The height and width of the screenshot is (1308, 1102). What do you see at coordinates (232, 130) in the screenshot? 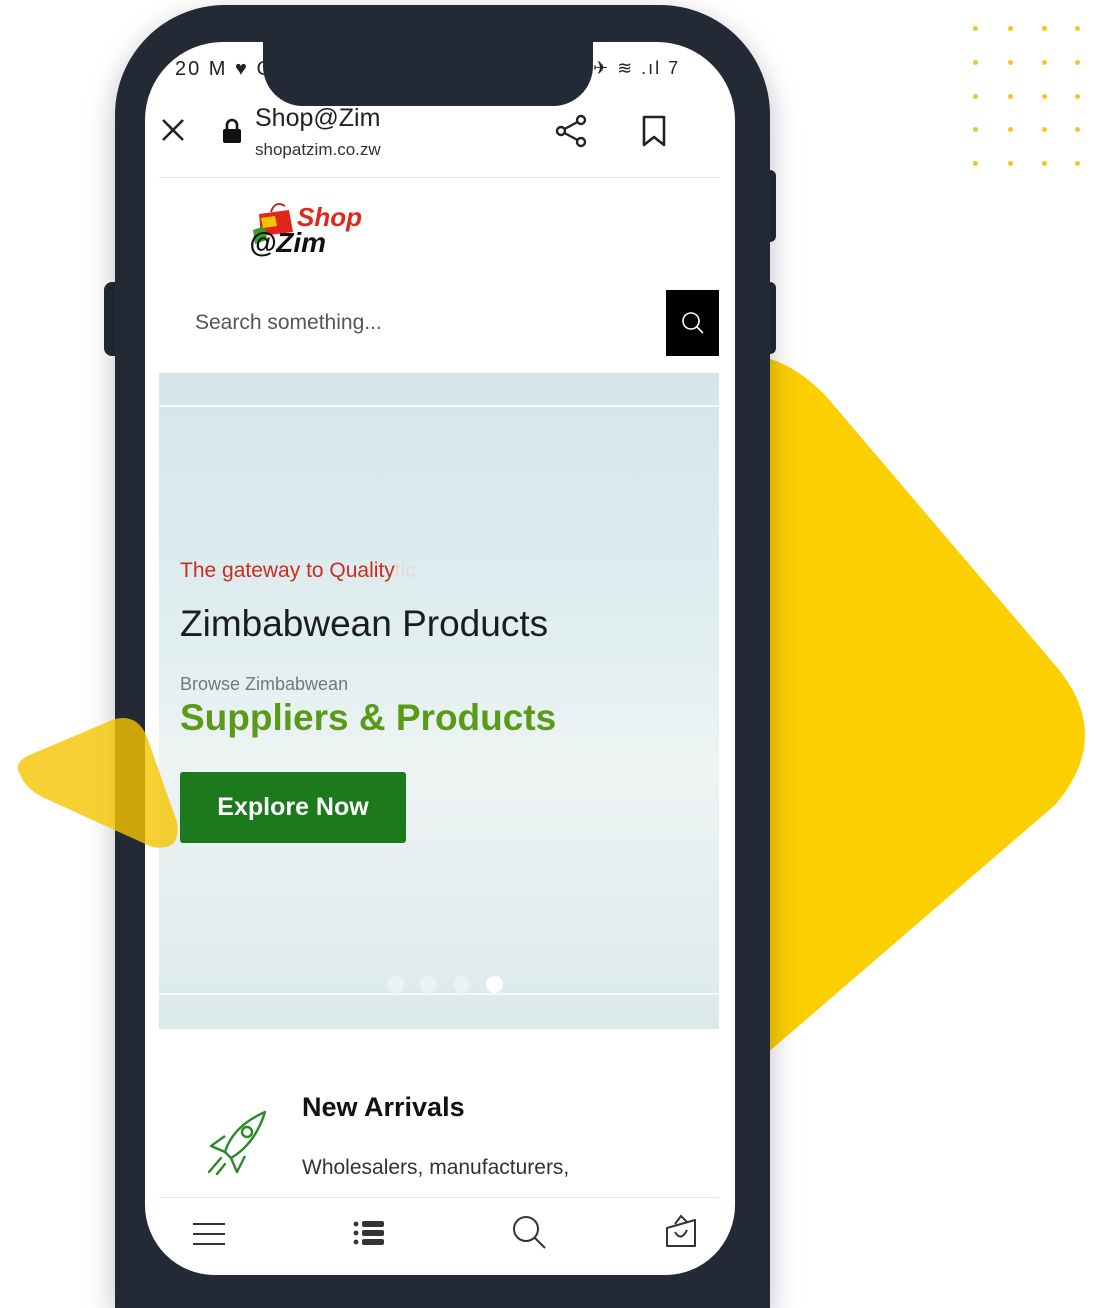
I see `lock-icon` at bounding box center [232, 130].